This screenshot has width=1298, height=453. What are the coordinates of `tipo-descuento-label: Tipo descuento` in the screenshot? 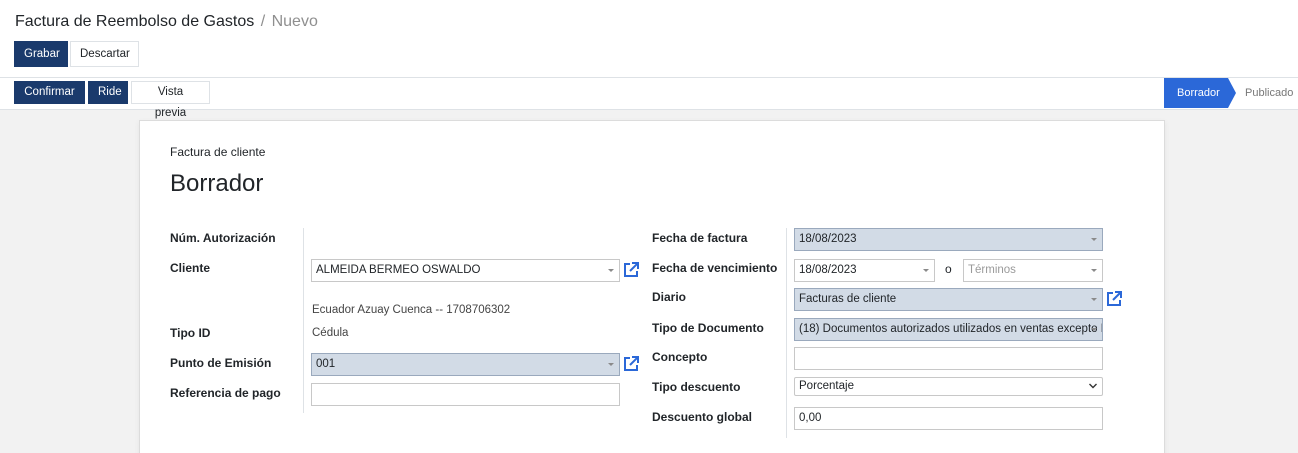 It's located at (696, 387).